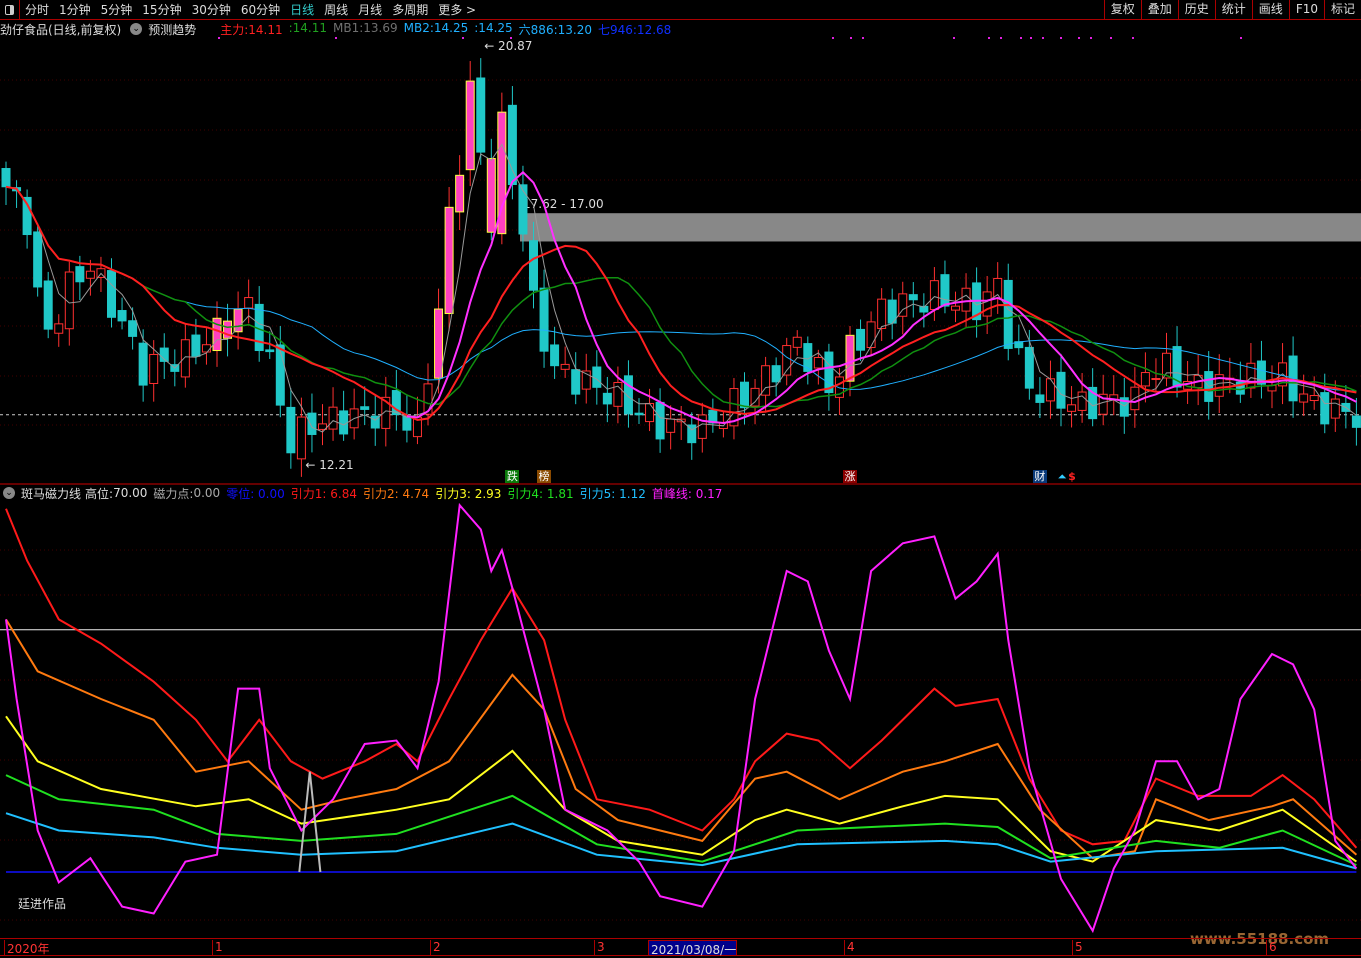  What do you see at coordinates (512, 476) in the screenshot?
I see `event-tag: 跌` at bounding box center [512, 476].